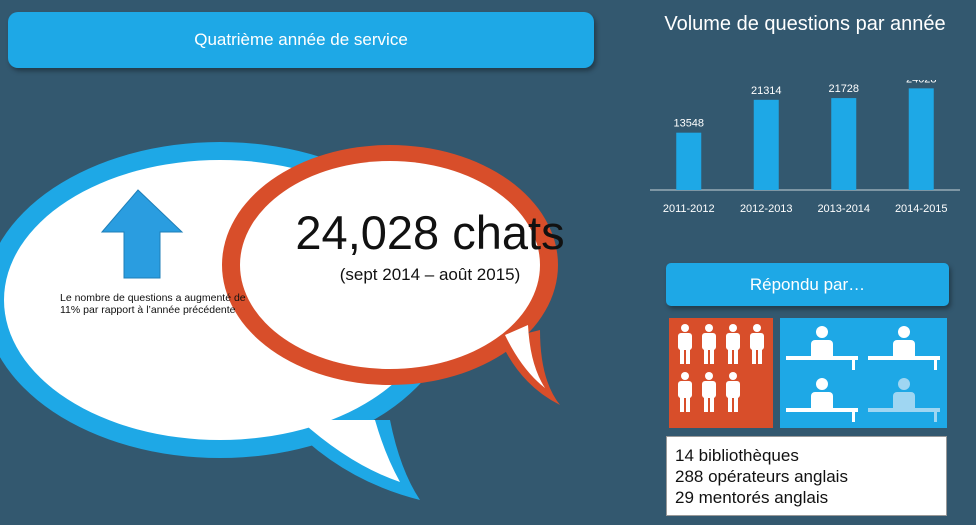 This screenshot has height=525, width=976. I want to click on page-title-banner: Quatrième année de service, so click(301, 40).